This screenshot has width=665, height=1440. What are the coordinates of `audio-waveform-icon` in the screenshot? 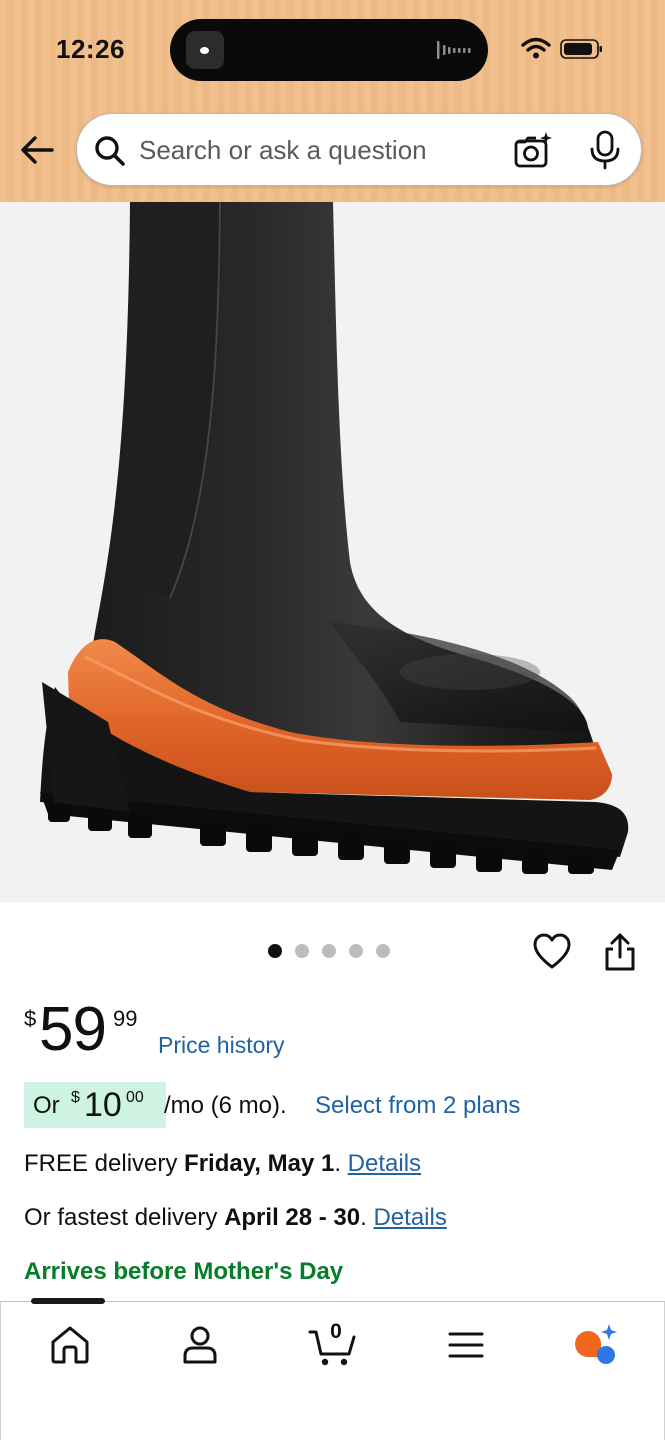 It's located at (454, 50).